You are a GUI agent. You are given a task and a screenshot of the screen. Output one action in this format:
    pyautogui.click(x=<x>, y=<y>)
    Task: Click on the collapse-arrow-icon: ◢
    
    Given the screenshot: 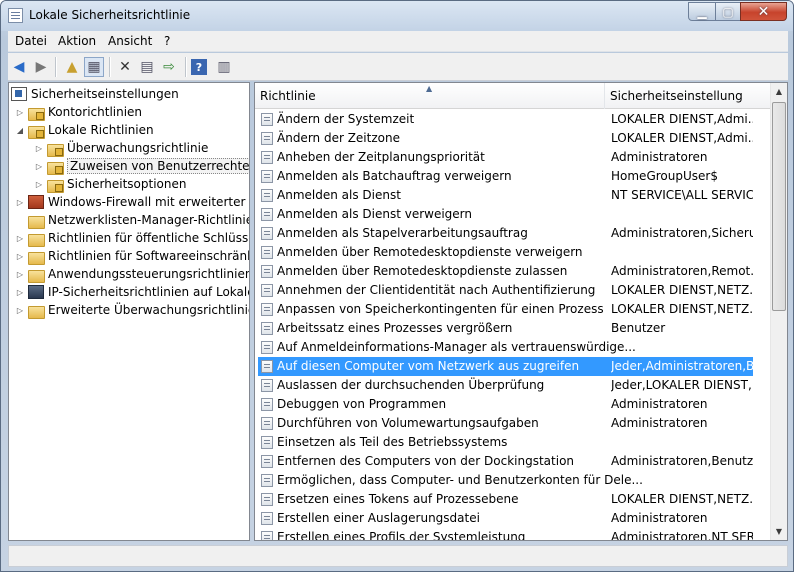 What is the action you would take?
    pyautogui.click(x=20, y=130)
    